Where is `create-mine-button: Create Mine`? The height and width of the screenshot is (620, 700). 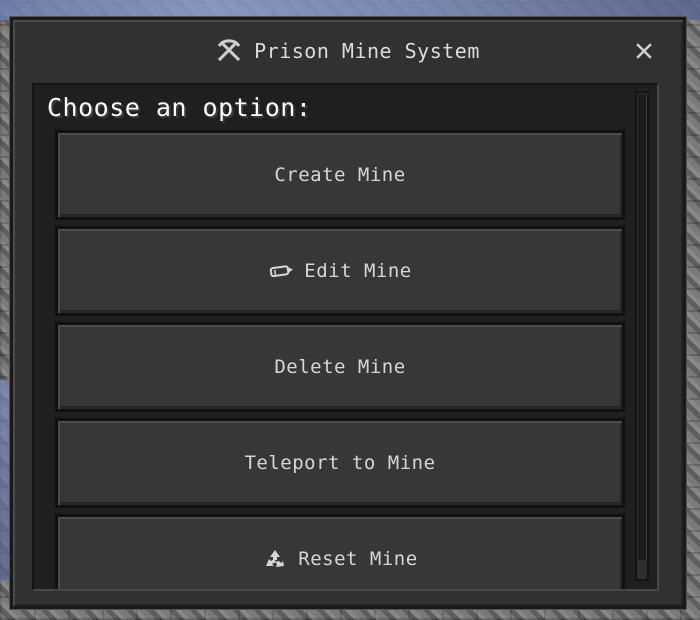
create-mine-button: Create Mine is located at coordinates (340, 175).